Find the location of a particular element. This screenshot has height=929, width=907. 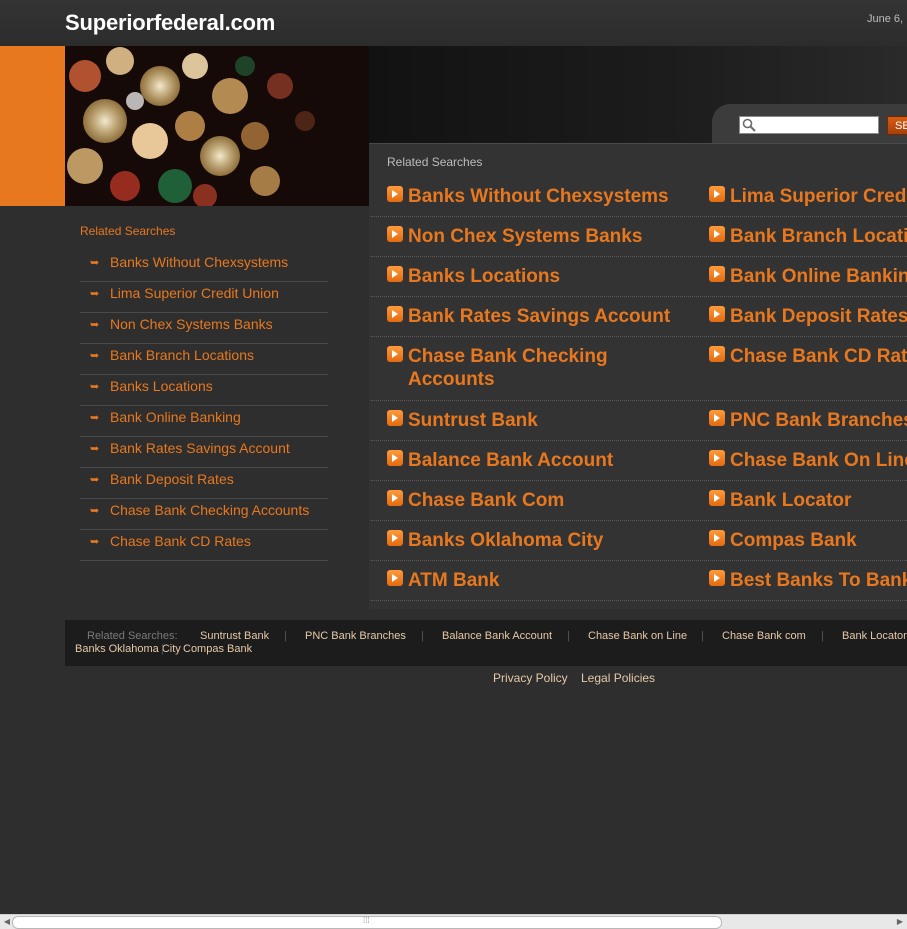

sidebar-item: ➥ Bank Online Banking is located at coordinates (204, 421).